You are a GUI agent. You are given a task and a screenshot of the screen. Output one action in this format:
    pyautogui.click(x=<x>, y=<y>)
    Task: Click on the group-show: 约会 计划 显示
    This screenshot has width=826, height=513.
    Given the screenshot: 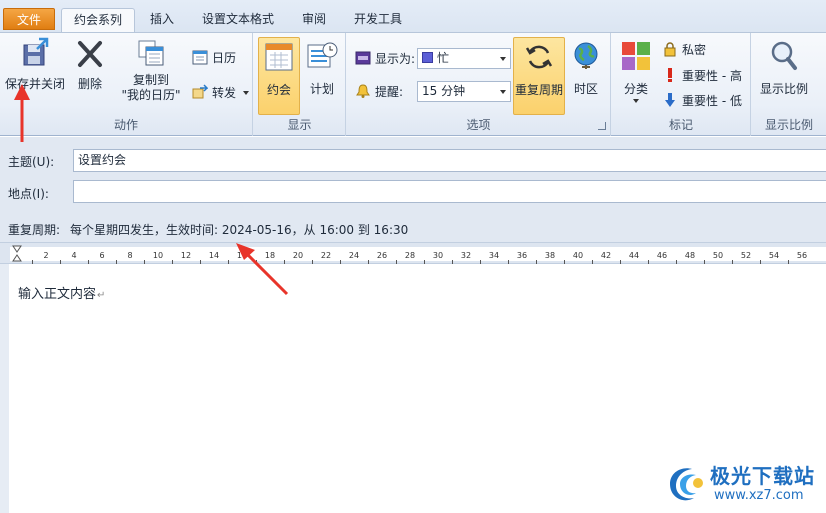 What is the action you would take?
    pyautogui.click(x=300, y=84)
    